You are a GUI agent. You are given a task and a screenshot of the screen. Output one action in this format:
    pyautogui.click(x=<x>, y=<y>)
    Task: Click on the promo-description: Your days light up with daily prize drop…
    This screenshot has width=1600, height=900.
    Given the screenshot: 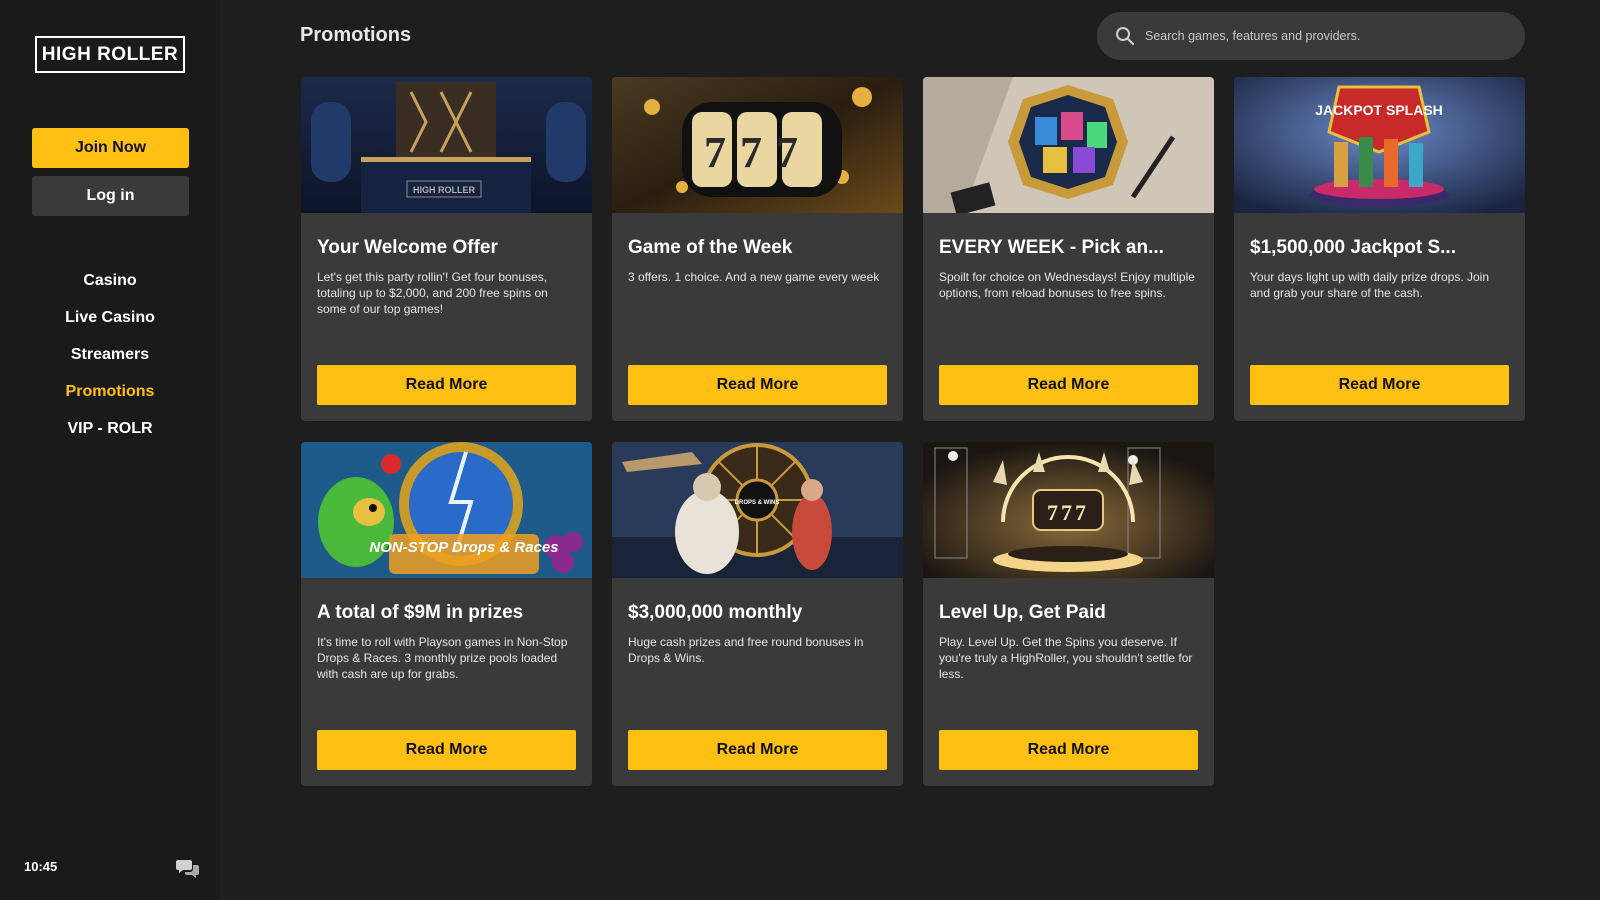 What is the action you would take?
    pyautogui.click(x=1370, y=285)
    